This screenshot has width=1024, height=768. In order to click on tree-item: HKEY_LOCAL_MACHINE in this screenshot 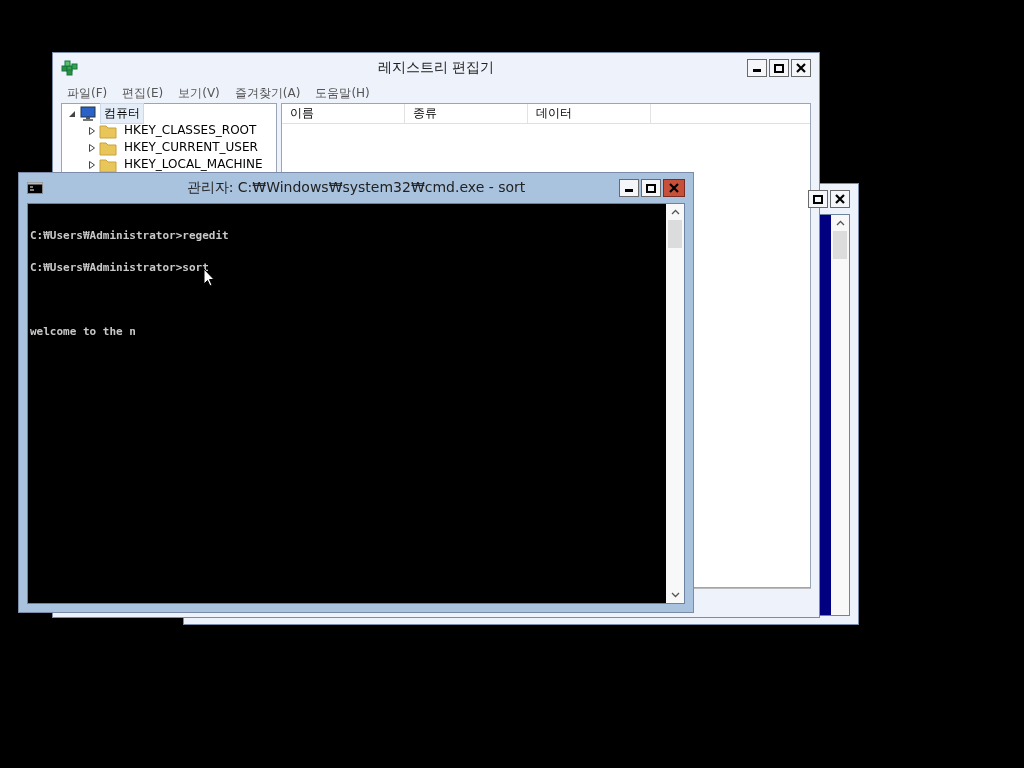, I will do `click(193, 164)`.